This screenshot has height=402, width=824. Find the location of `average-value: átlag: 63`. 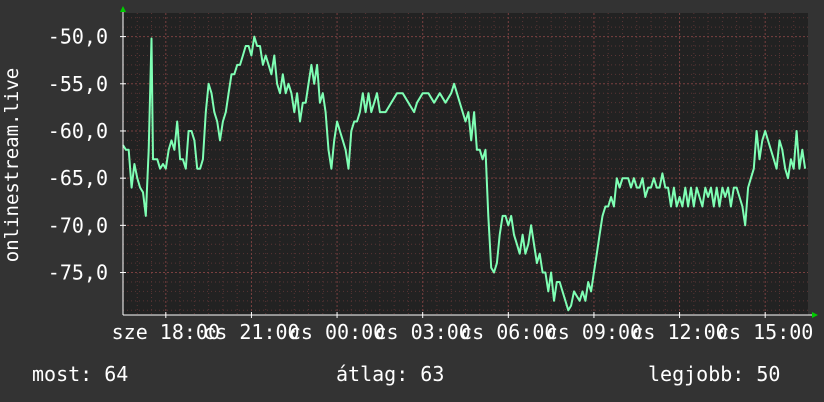

average-value: átlag: 63 is located at coordinates (390, 374).